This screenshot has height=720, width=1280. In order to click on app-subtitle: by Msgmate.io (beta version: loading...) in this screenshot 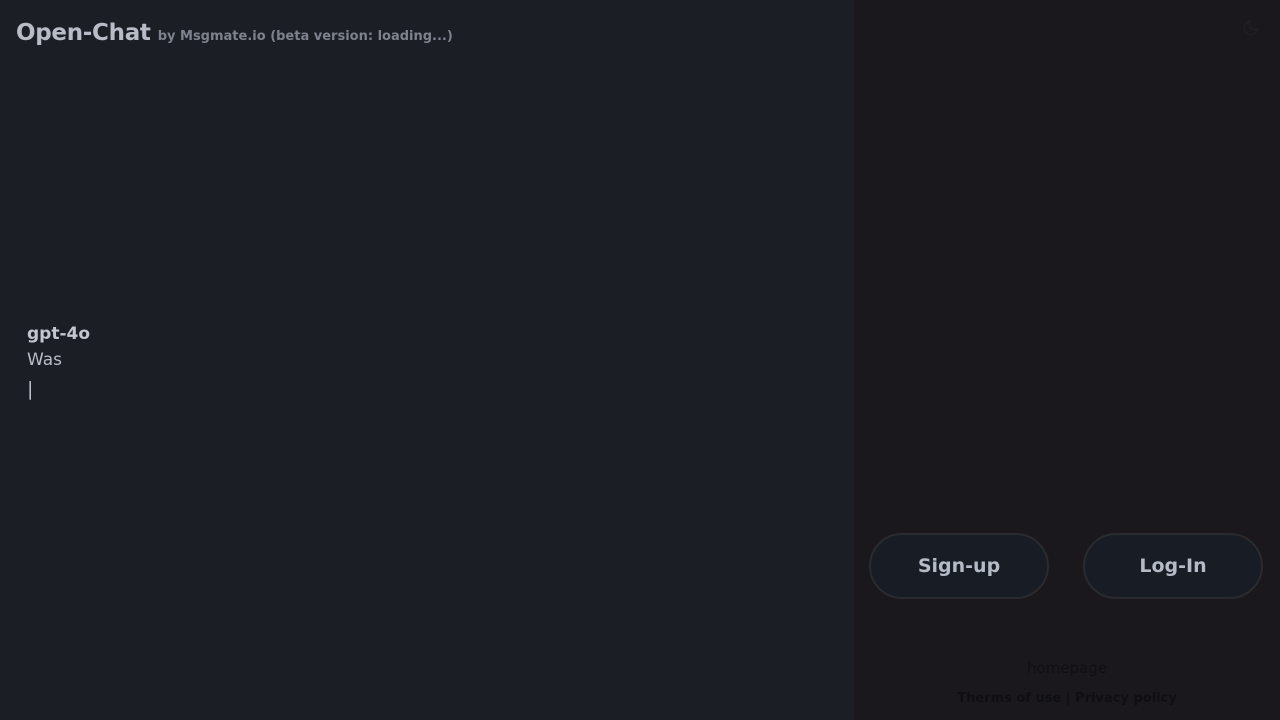, I will do `click(305, 36)`.